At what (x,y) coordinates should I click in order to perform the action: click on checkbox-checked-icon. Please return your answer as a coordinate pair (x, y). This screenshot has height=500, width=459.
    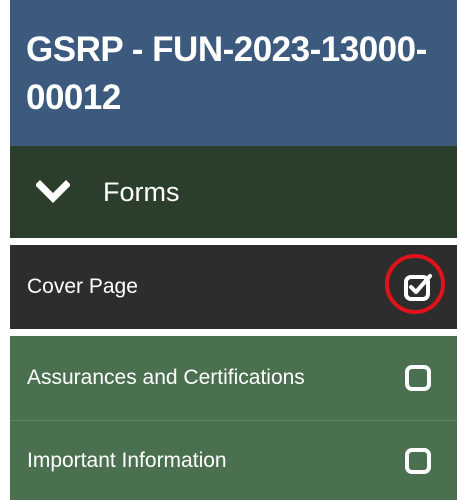
    Looking at the image, I should click on (415, 284).